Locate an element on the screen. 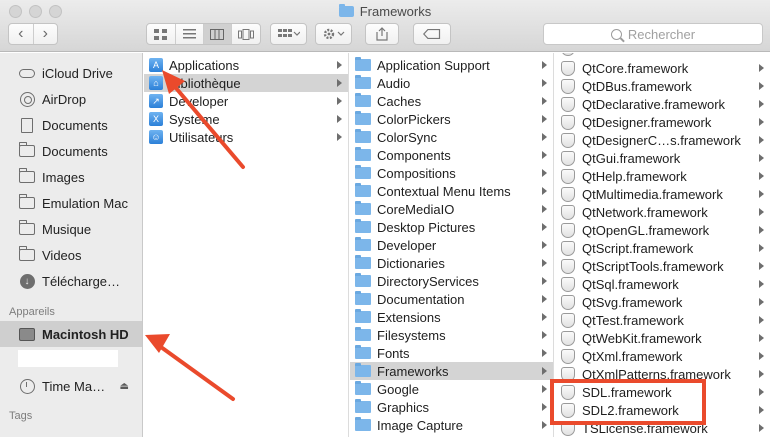 This screenshot has width=770, height=437. list-item: QtGui.framework is located at coordinates (662, 158).